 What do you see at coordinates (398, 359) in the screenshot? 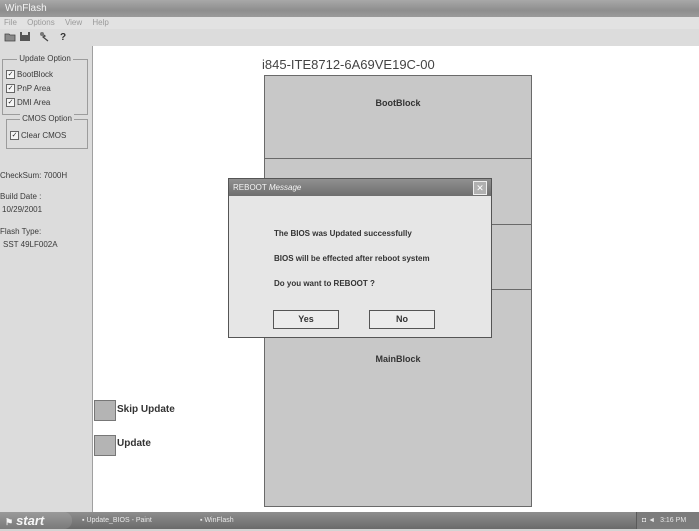
I see `mainblock-label: MainBlock` at bounding box center [398, 359].